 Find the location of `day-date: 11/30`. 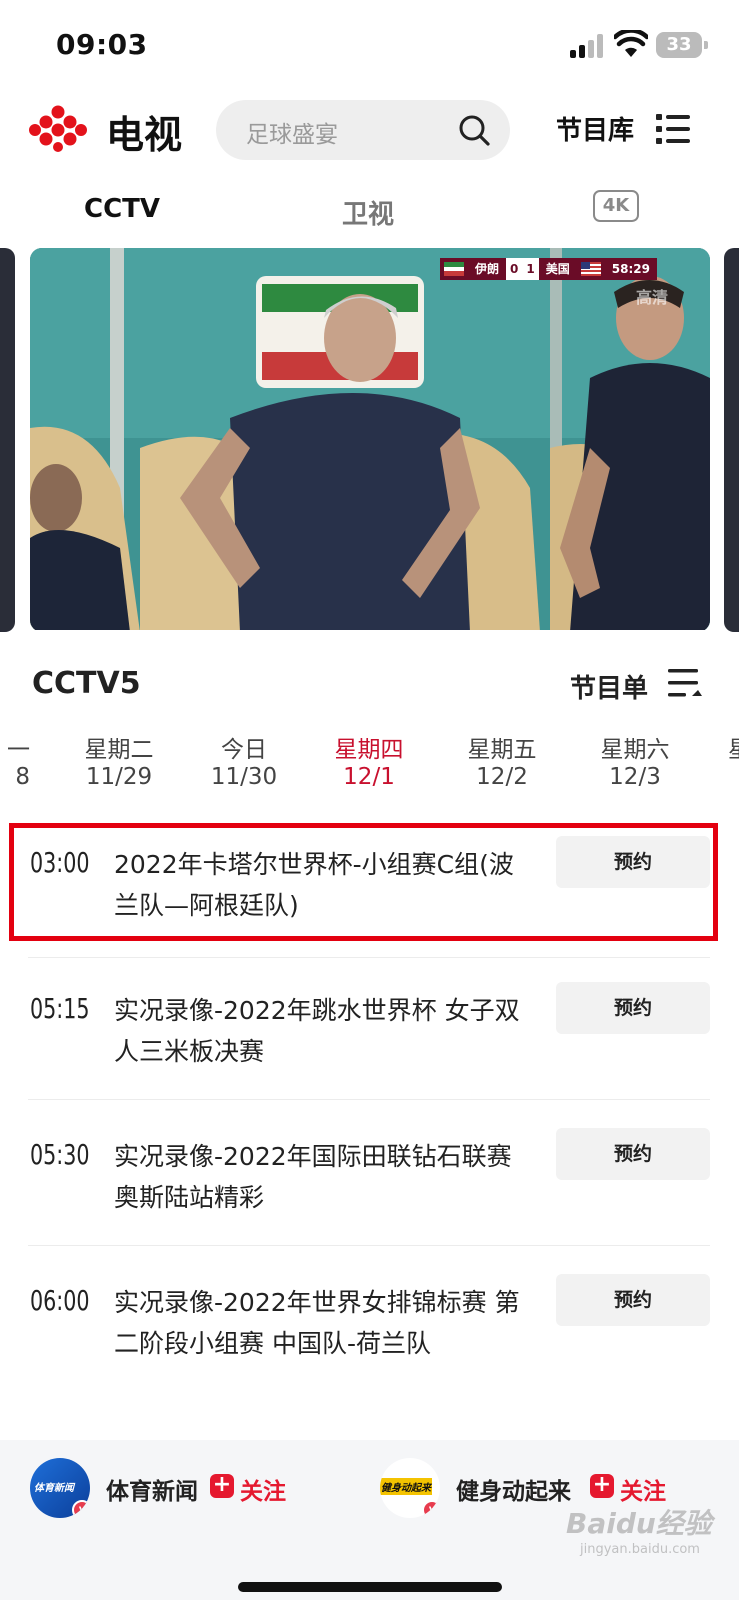

day-date: 11/30 is located at coordinates (244, 777).